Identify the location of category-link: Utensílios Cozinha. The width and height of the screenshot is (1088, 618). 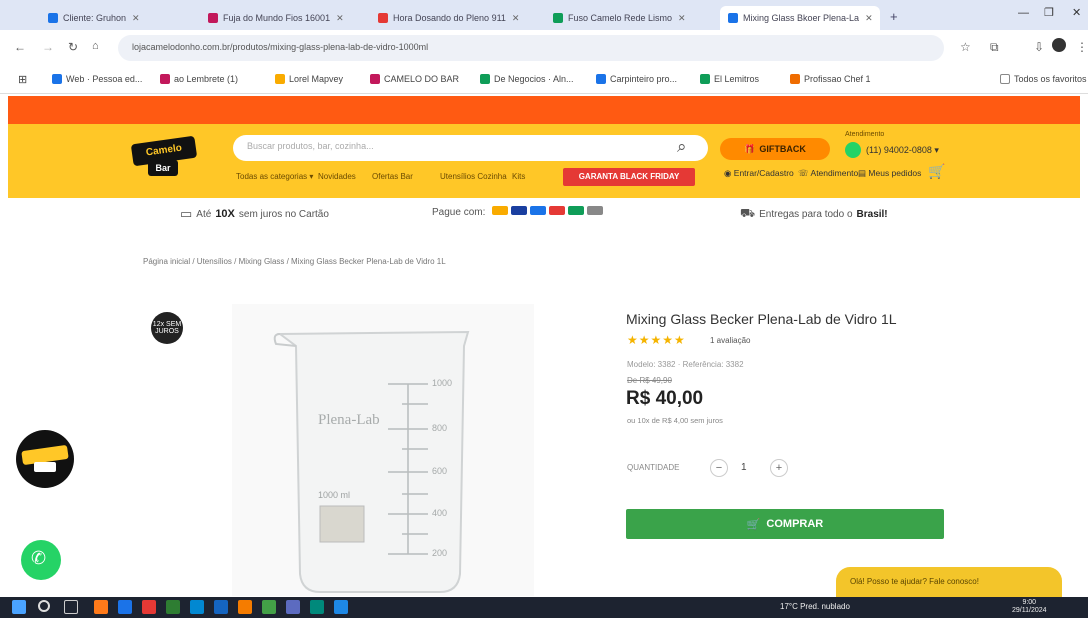
(473, 176).